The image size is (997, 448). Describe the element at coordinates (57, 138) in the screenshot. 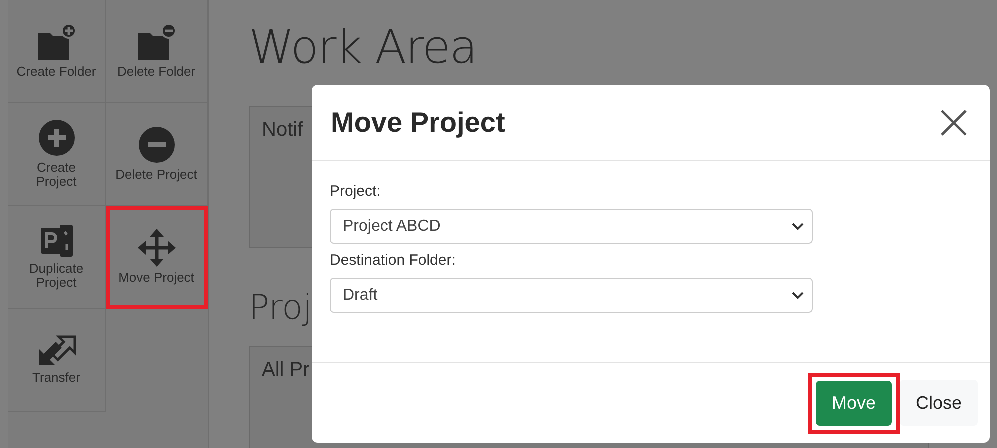

I see `plus-circle-icon` at that location.